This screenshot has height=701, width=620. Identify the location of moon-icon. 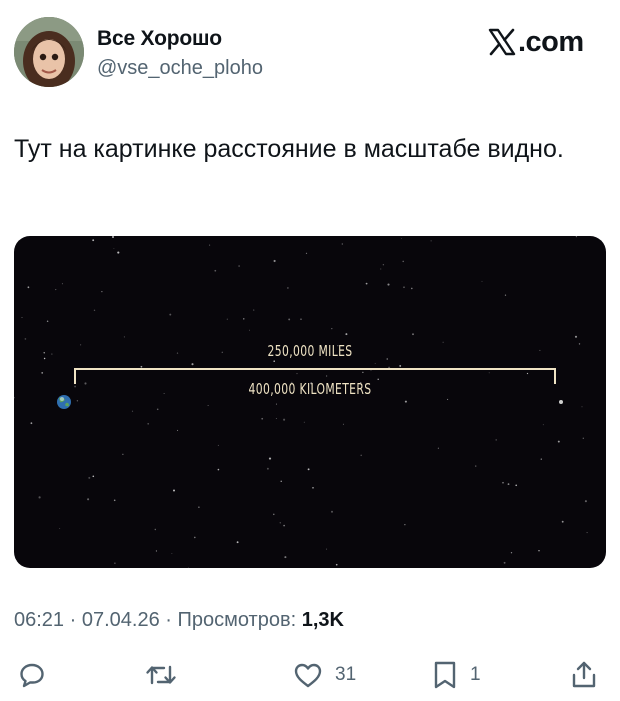
(561, 402).